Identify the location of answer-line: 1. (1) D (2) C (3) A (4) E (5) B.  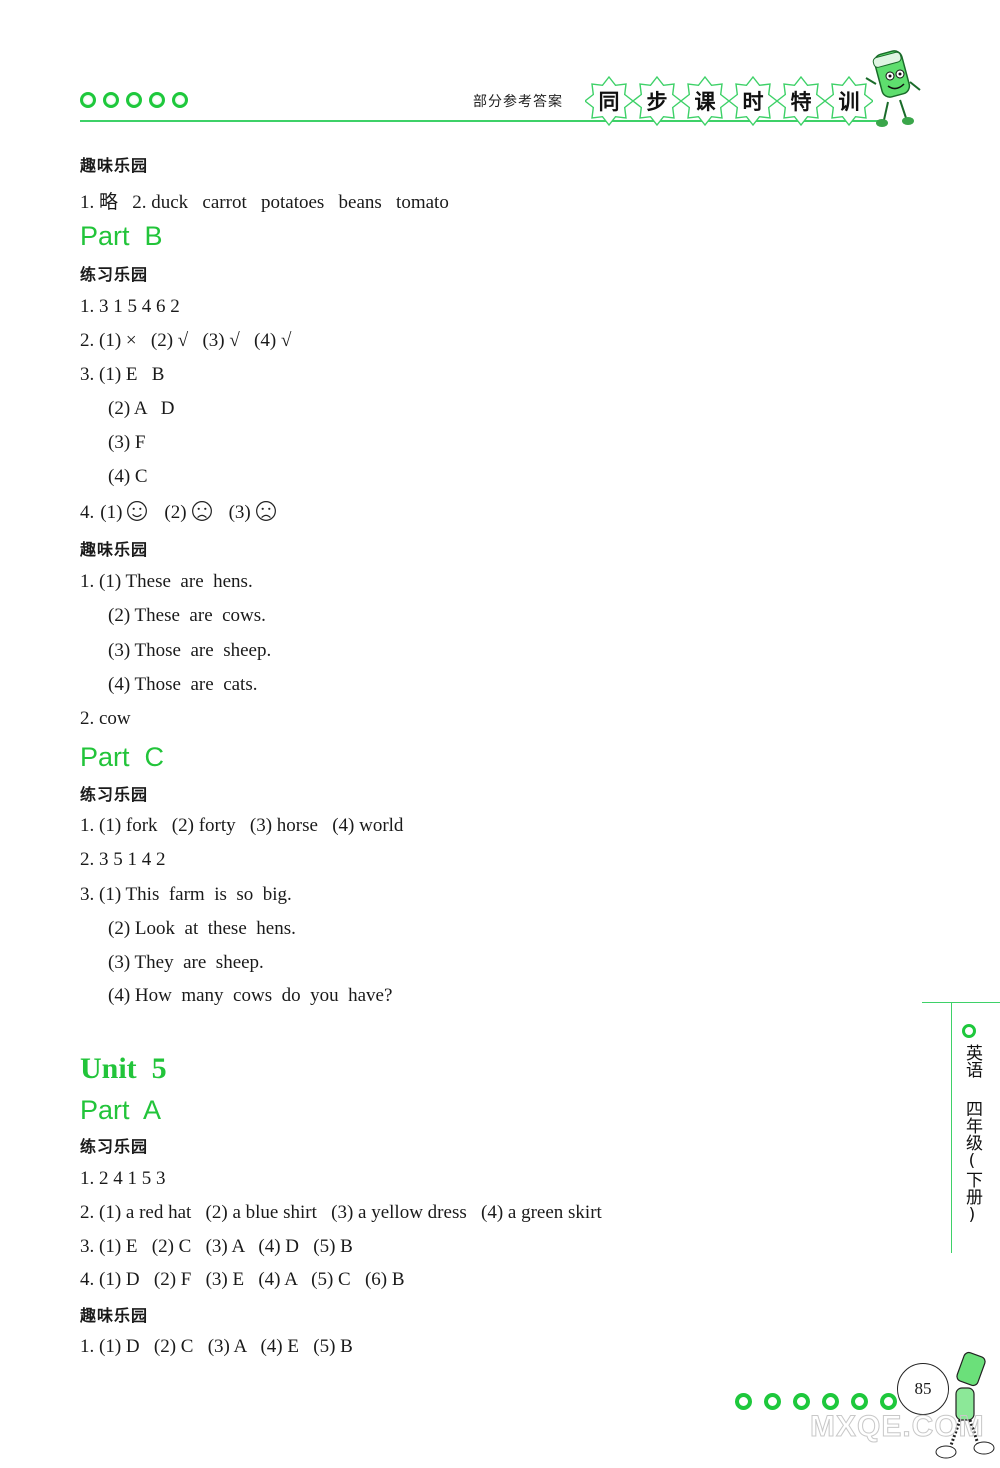
(216, 1346).